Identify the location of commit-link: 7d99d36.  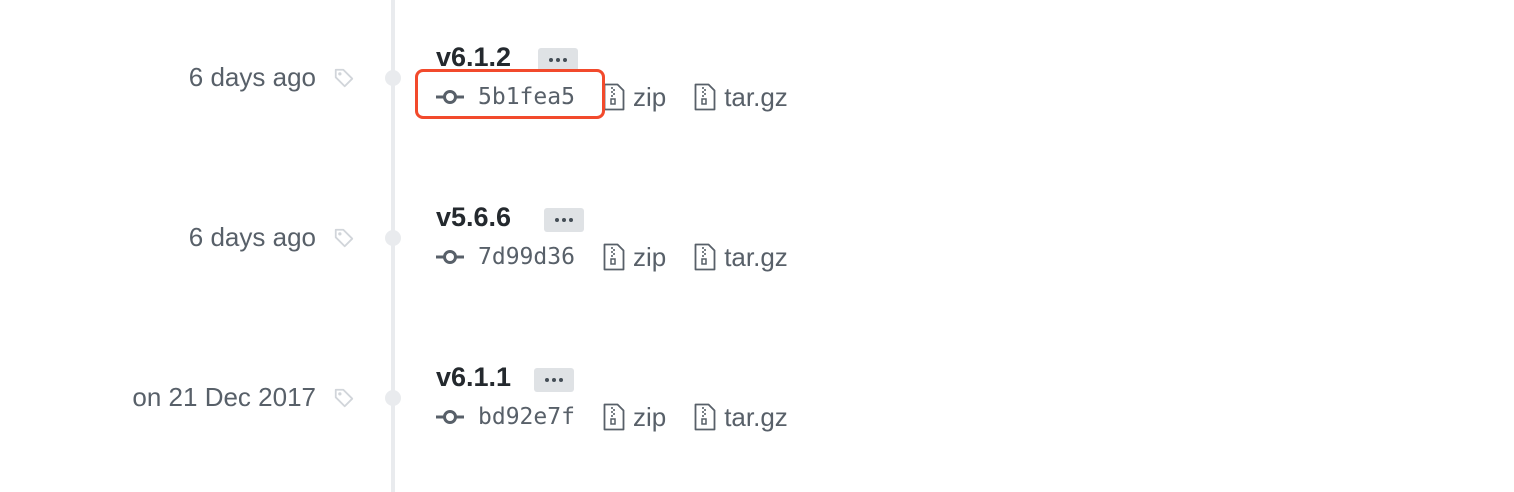
(505, 257).